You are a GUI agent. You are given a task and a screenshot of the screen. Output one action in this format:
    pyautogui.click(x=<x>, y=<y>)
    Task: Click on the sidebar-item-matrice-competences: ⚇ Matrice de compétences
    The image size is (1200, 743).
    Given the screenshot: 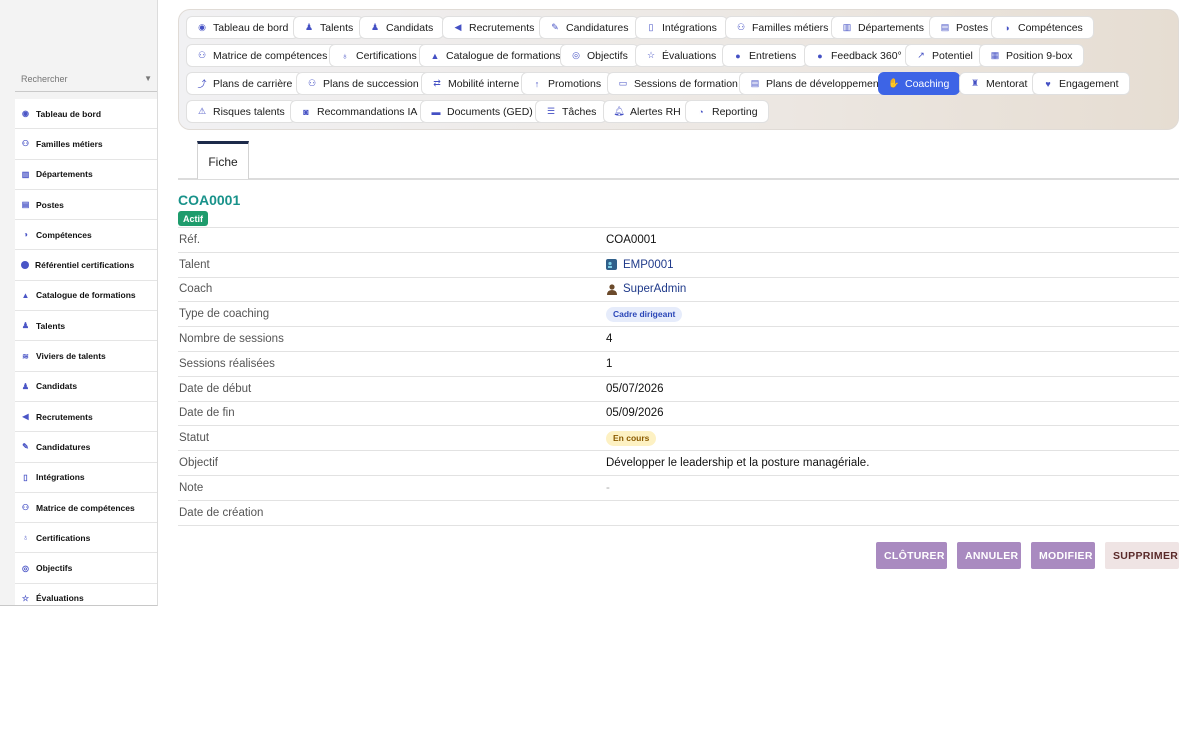 What is the action you would take?
    pyautogui.click(x=86, y=508)
    